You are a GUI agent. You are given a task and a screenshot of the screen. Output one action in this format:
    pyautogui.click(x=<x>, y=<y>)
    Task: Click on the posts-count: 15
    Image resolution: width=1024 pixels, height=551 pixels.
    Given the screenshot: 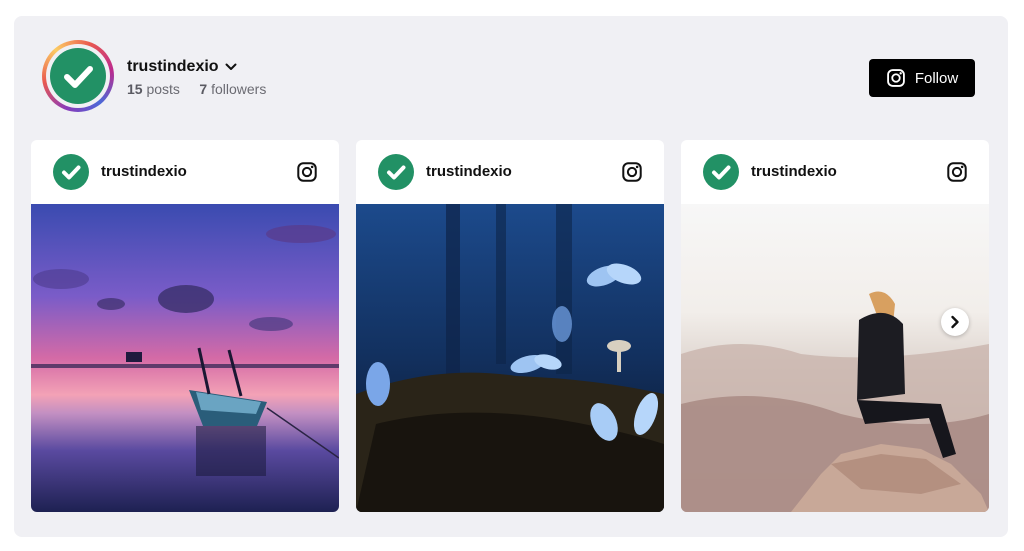 What is the action you would take?
    pyautogui.click(x=135, y=89)
    